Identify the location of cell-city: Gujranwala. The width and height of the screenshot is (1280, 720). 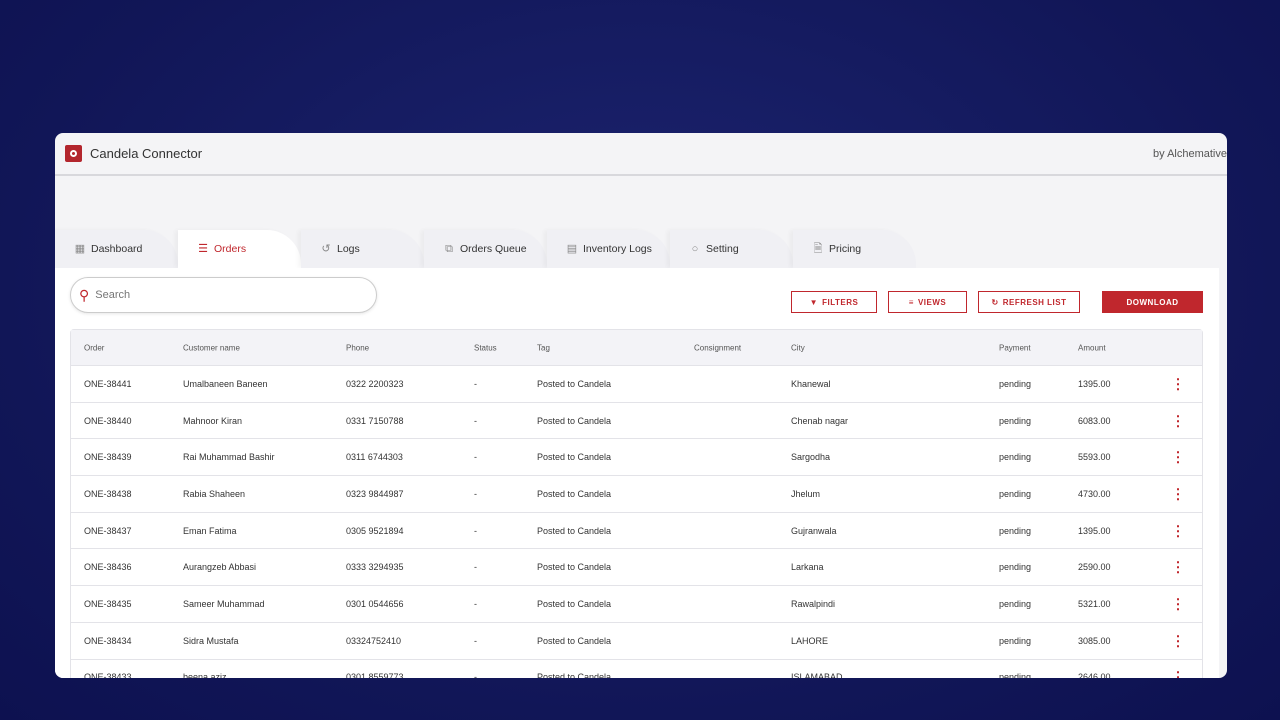
(814, 530).